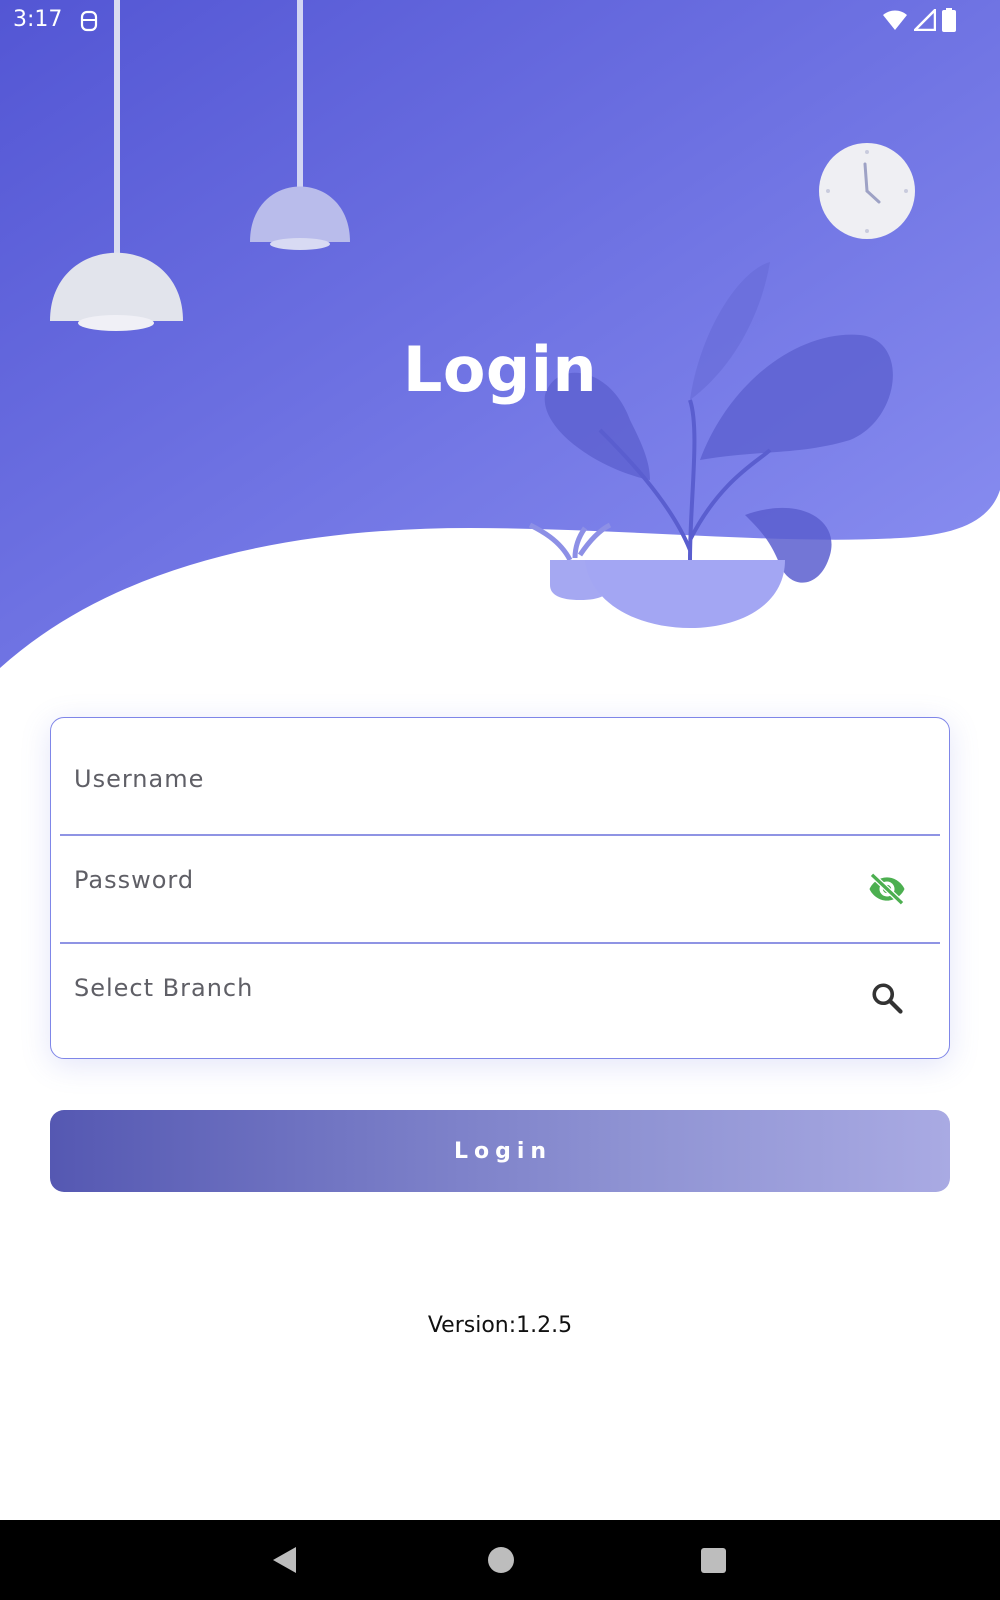 The image size is (1000, 1600). I want to click on status-icons, so click(919, 20).